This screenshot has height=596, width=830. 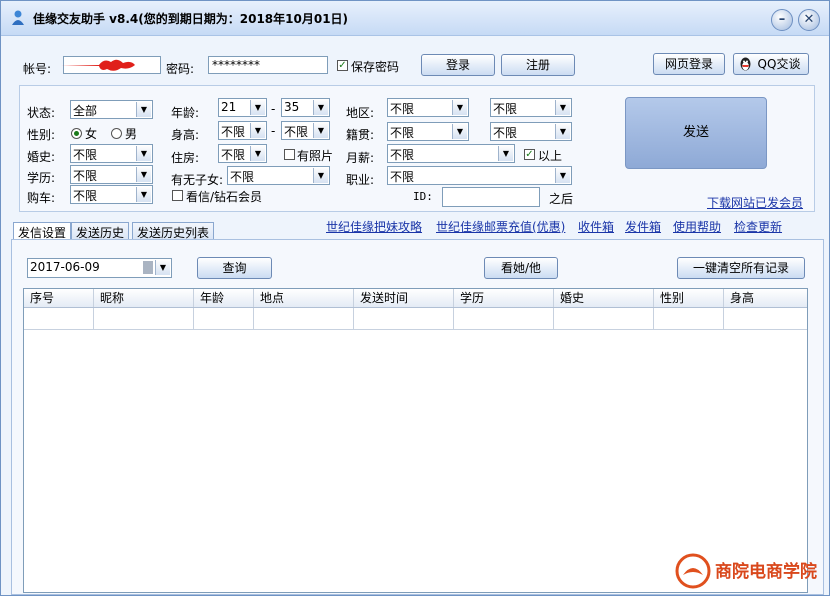 I want to click on clear-all-records-button: 一键清空所有记录, so click(x=741, y=268).